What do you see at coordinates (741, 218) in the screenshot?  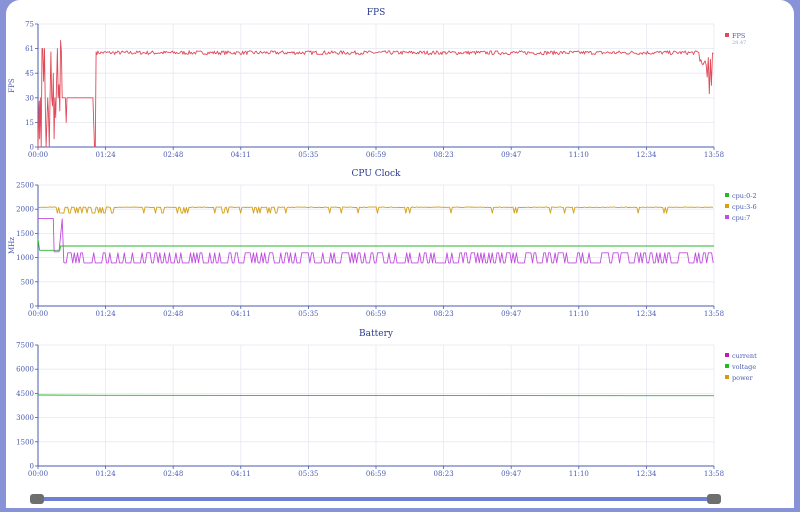 I see `legend-label: cpu:7` at bounding box center [741, 218].